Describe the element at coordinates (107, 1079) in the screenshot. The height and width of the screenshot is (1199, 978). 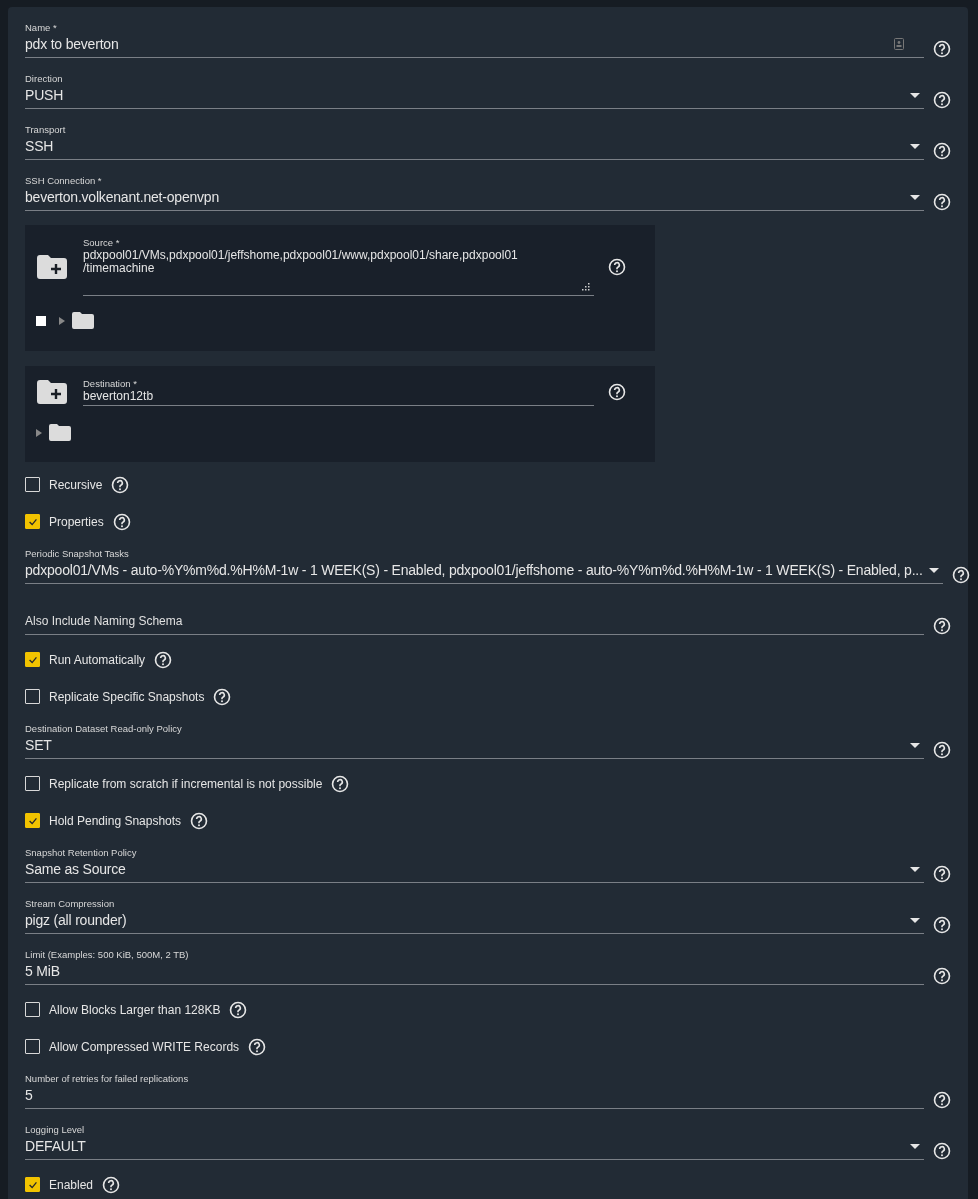
I see `field-label: Number of retries for failed replications` at that location.